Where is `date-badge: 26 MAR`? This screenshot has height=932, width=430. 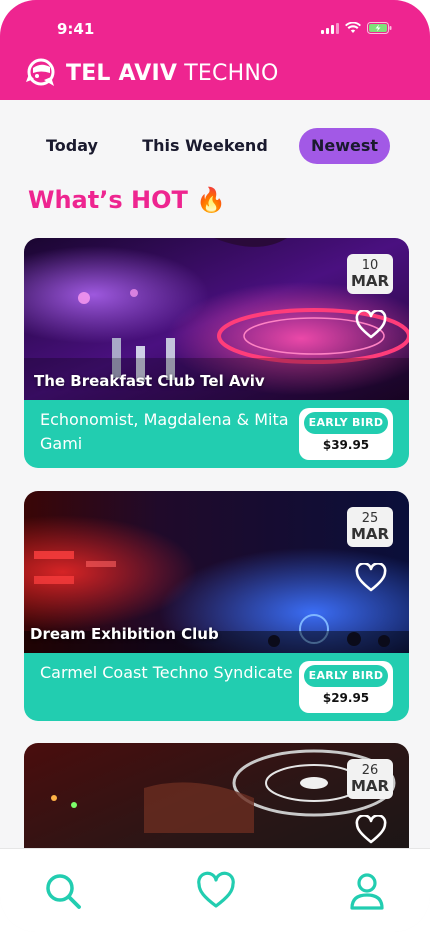 date-badge: 26 MAR is located at coordinates (370, 779).